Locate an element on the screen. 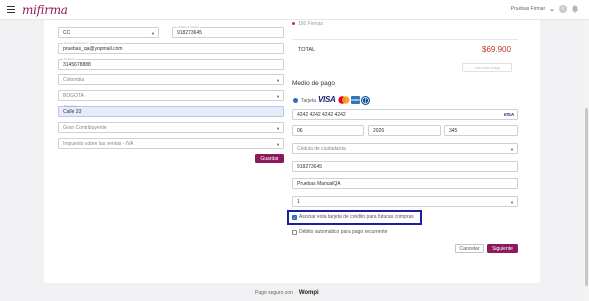 The image size is (589, 301). country-select: Colombia ▼ is located at coordinates (171, 79).